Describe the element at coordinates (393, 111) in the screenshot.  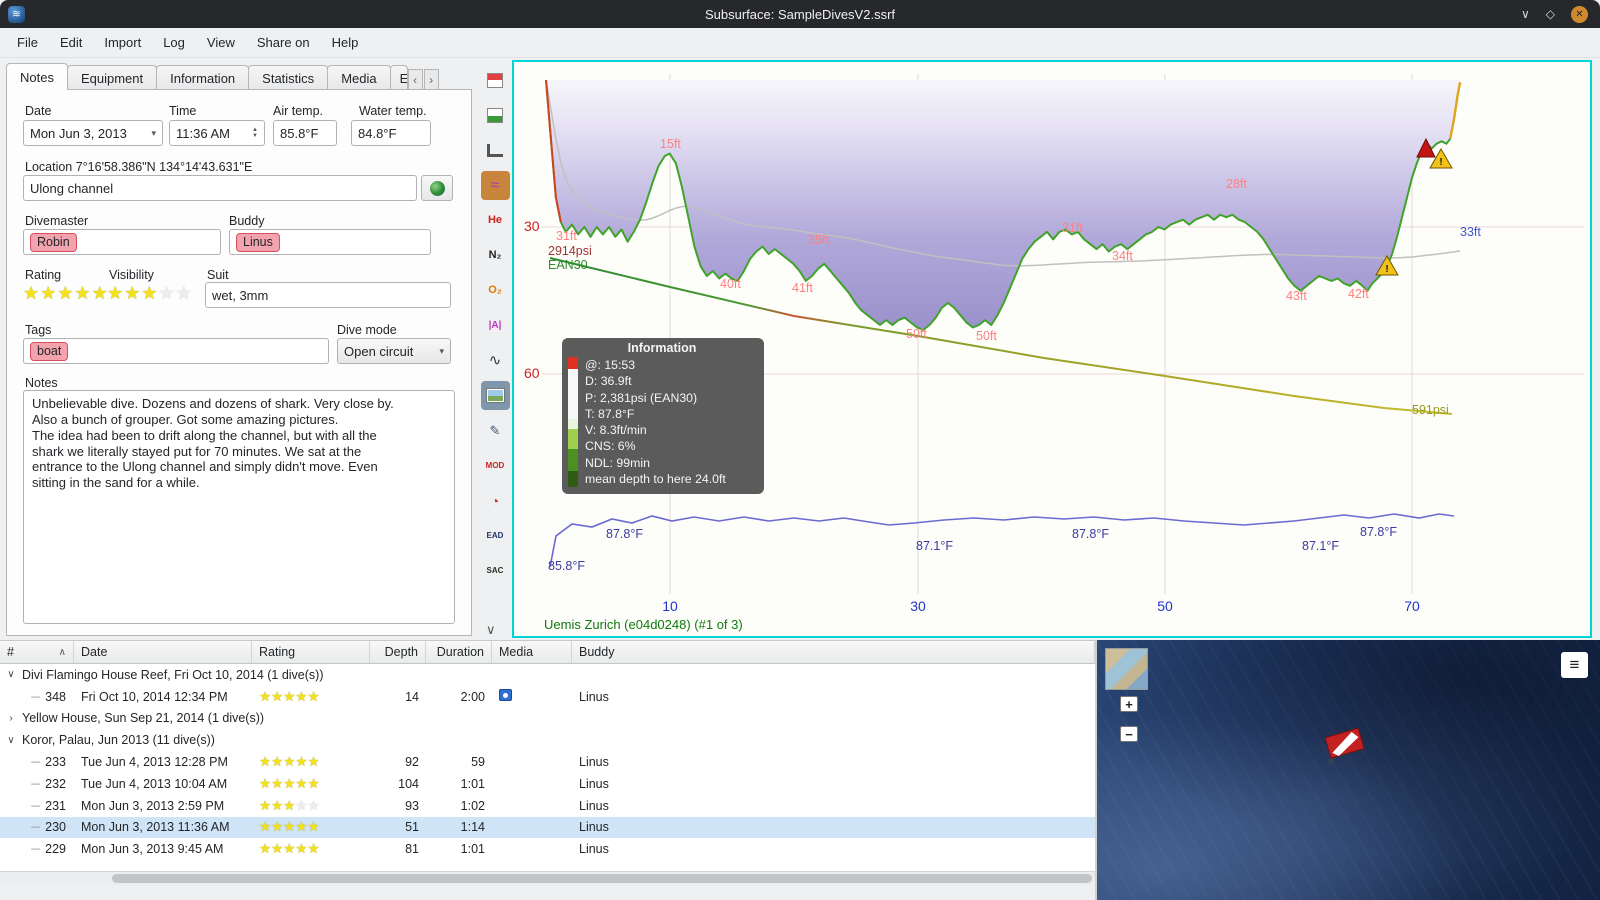
I see `water-temp-label: Water temp.` at that location.